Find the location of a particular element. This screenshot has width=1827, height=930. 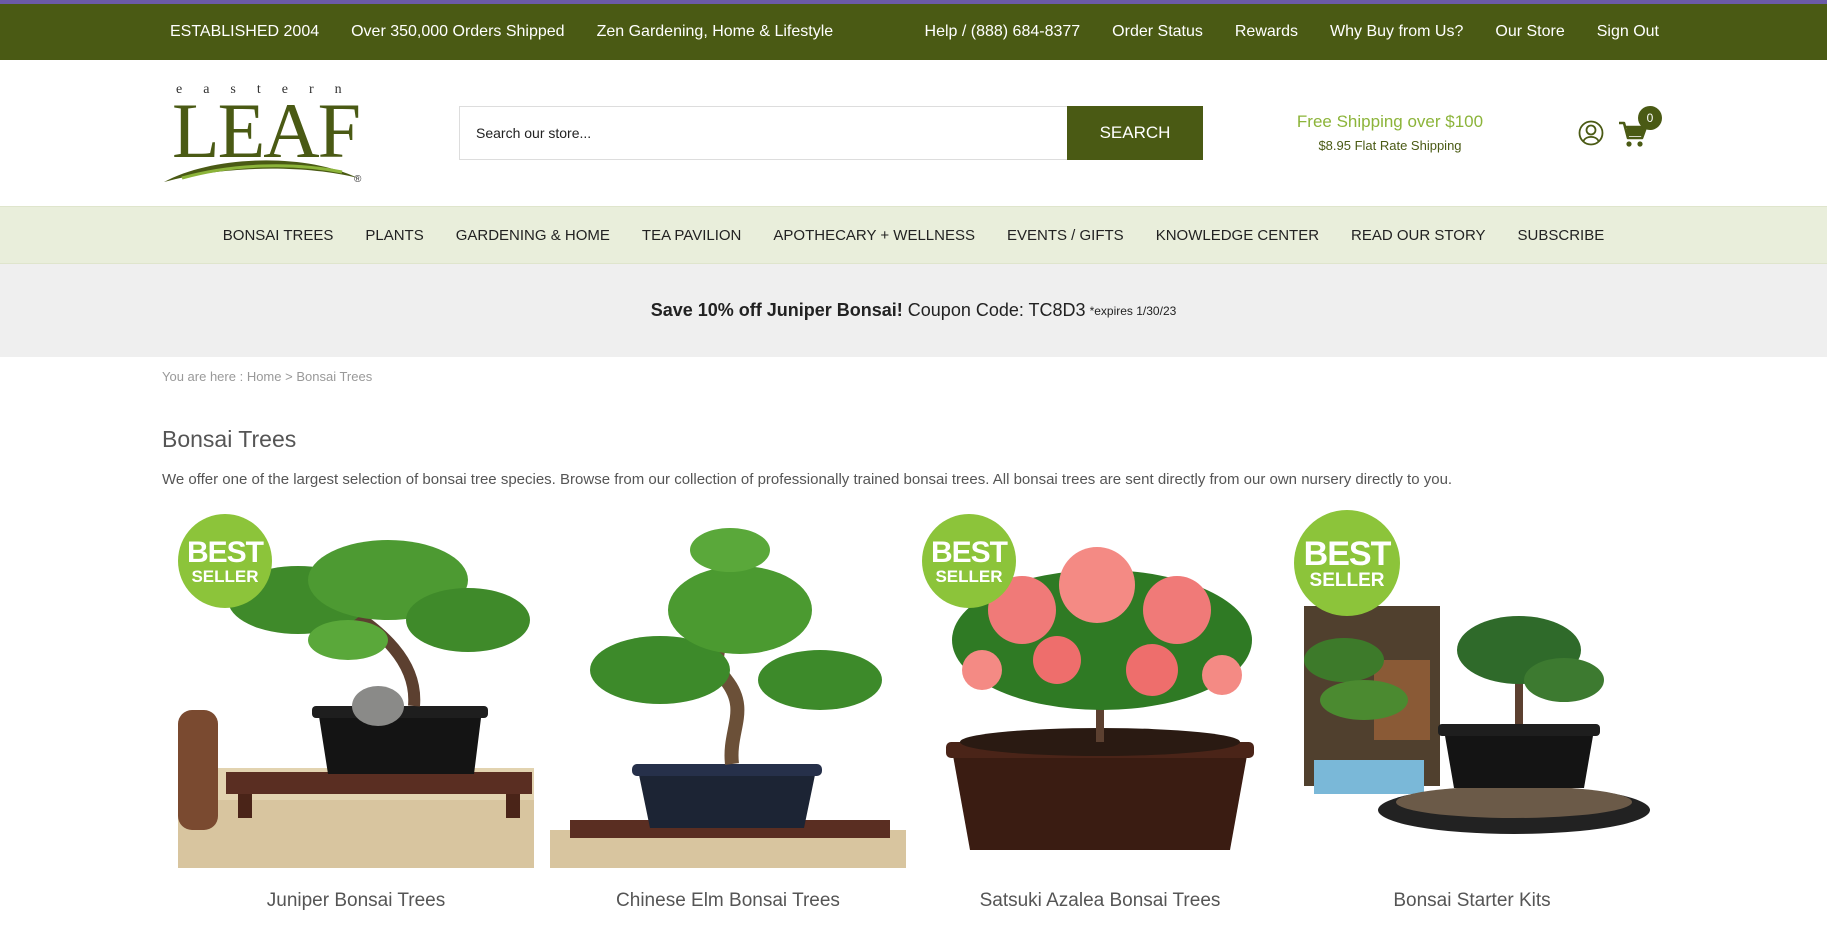

page-title: Bonsai Trees is located at coordinates (229, 439).